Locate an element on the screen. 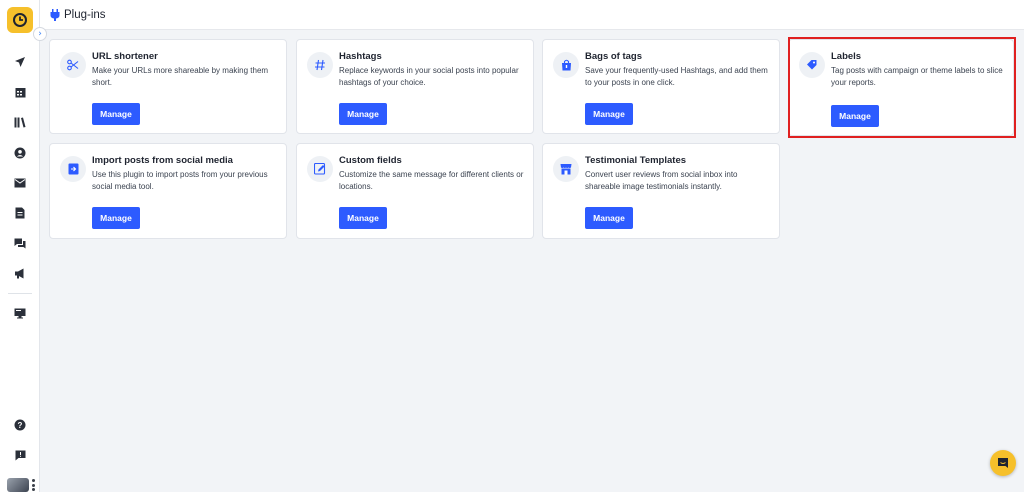 The width and height of the screenshot is (1024, 492). sidebar-item-reports is located at coordinates (20, 213).